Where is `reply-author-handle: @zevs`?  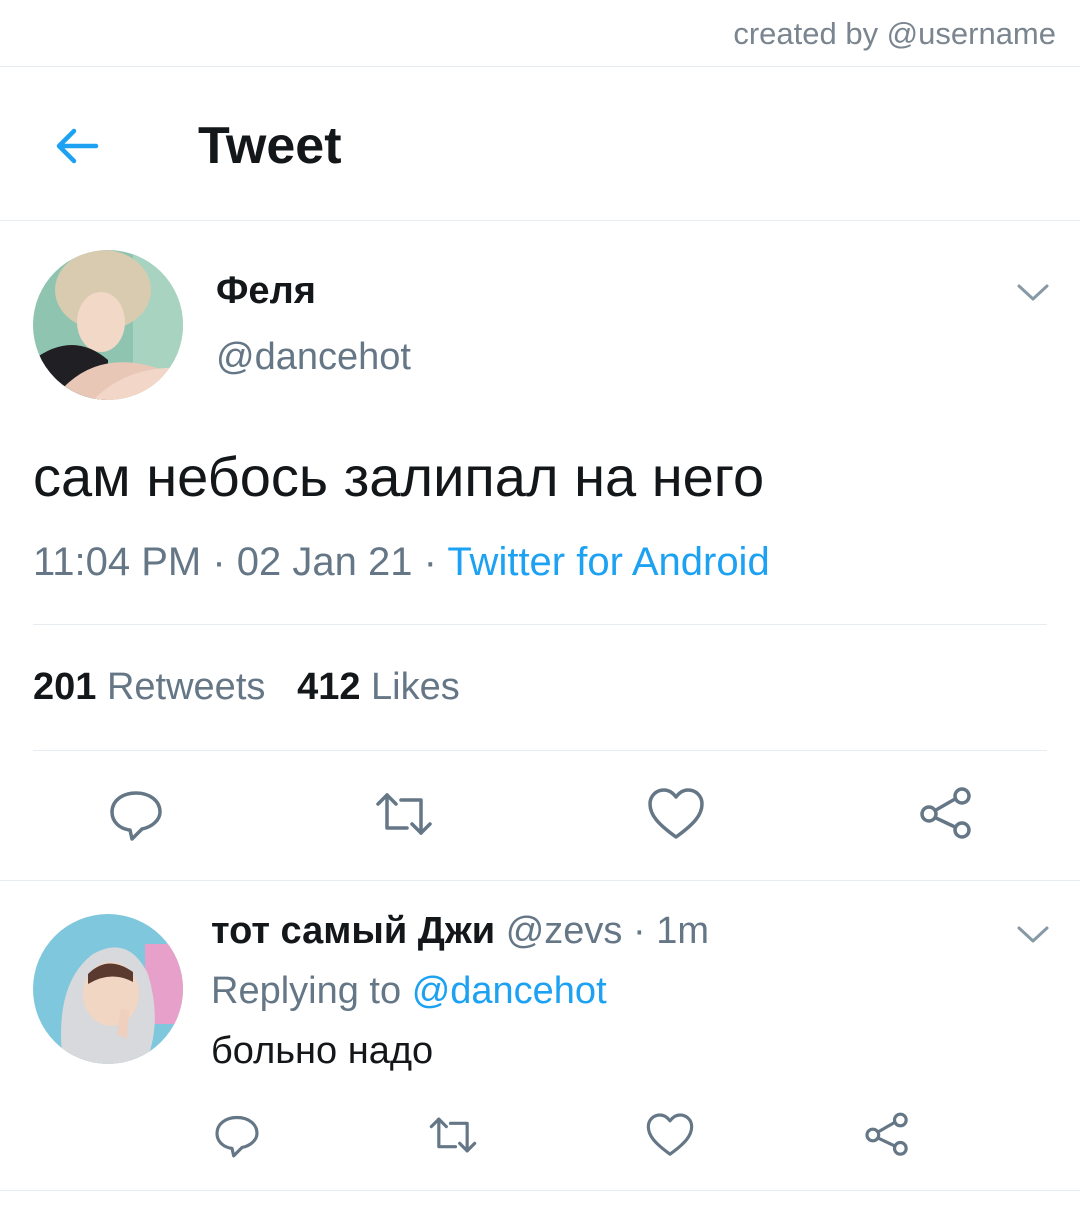
reply-author-handle: @zevs is located at coordinates (564, 931).